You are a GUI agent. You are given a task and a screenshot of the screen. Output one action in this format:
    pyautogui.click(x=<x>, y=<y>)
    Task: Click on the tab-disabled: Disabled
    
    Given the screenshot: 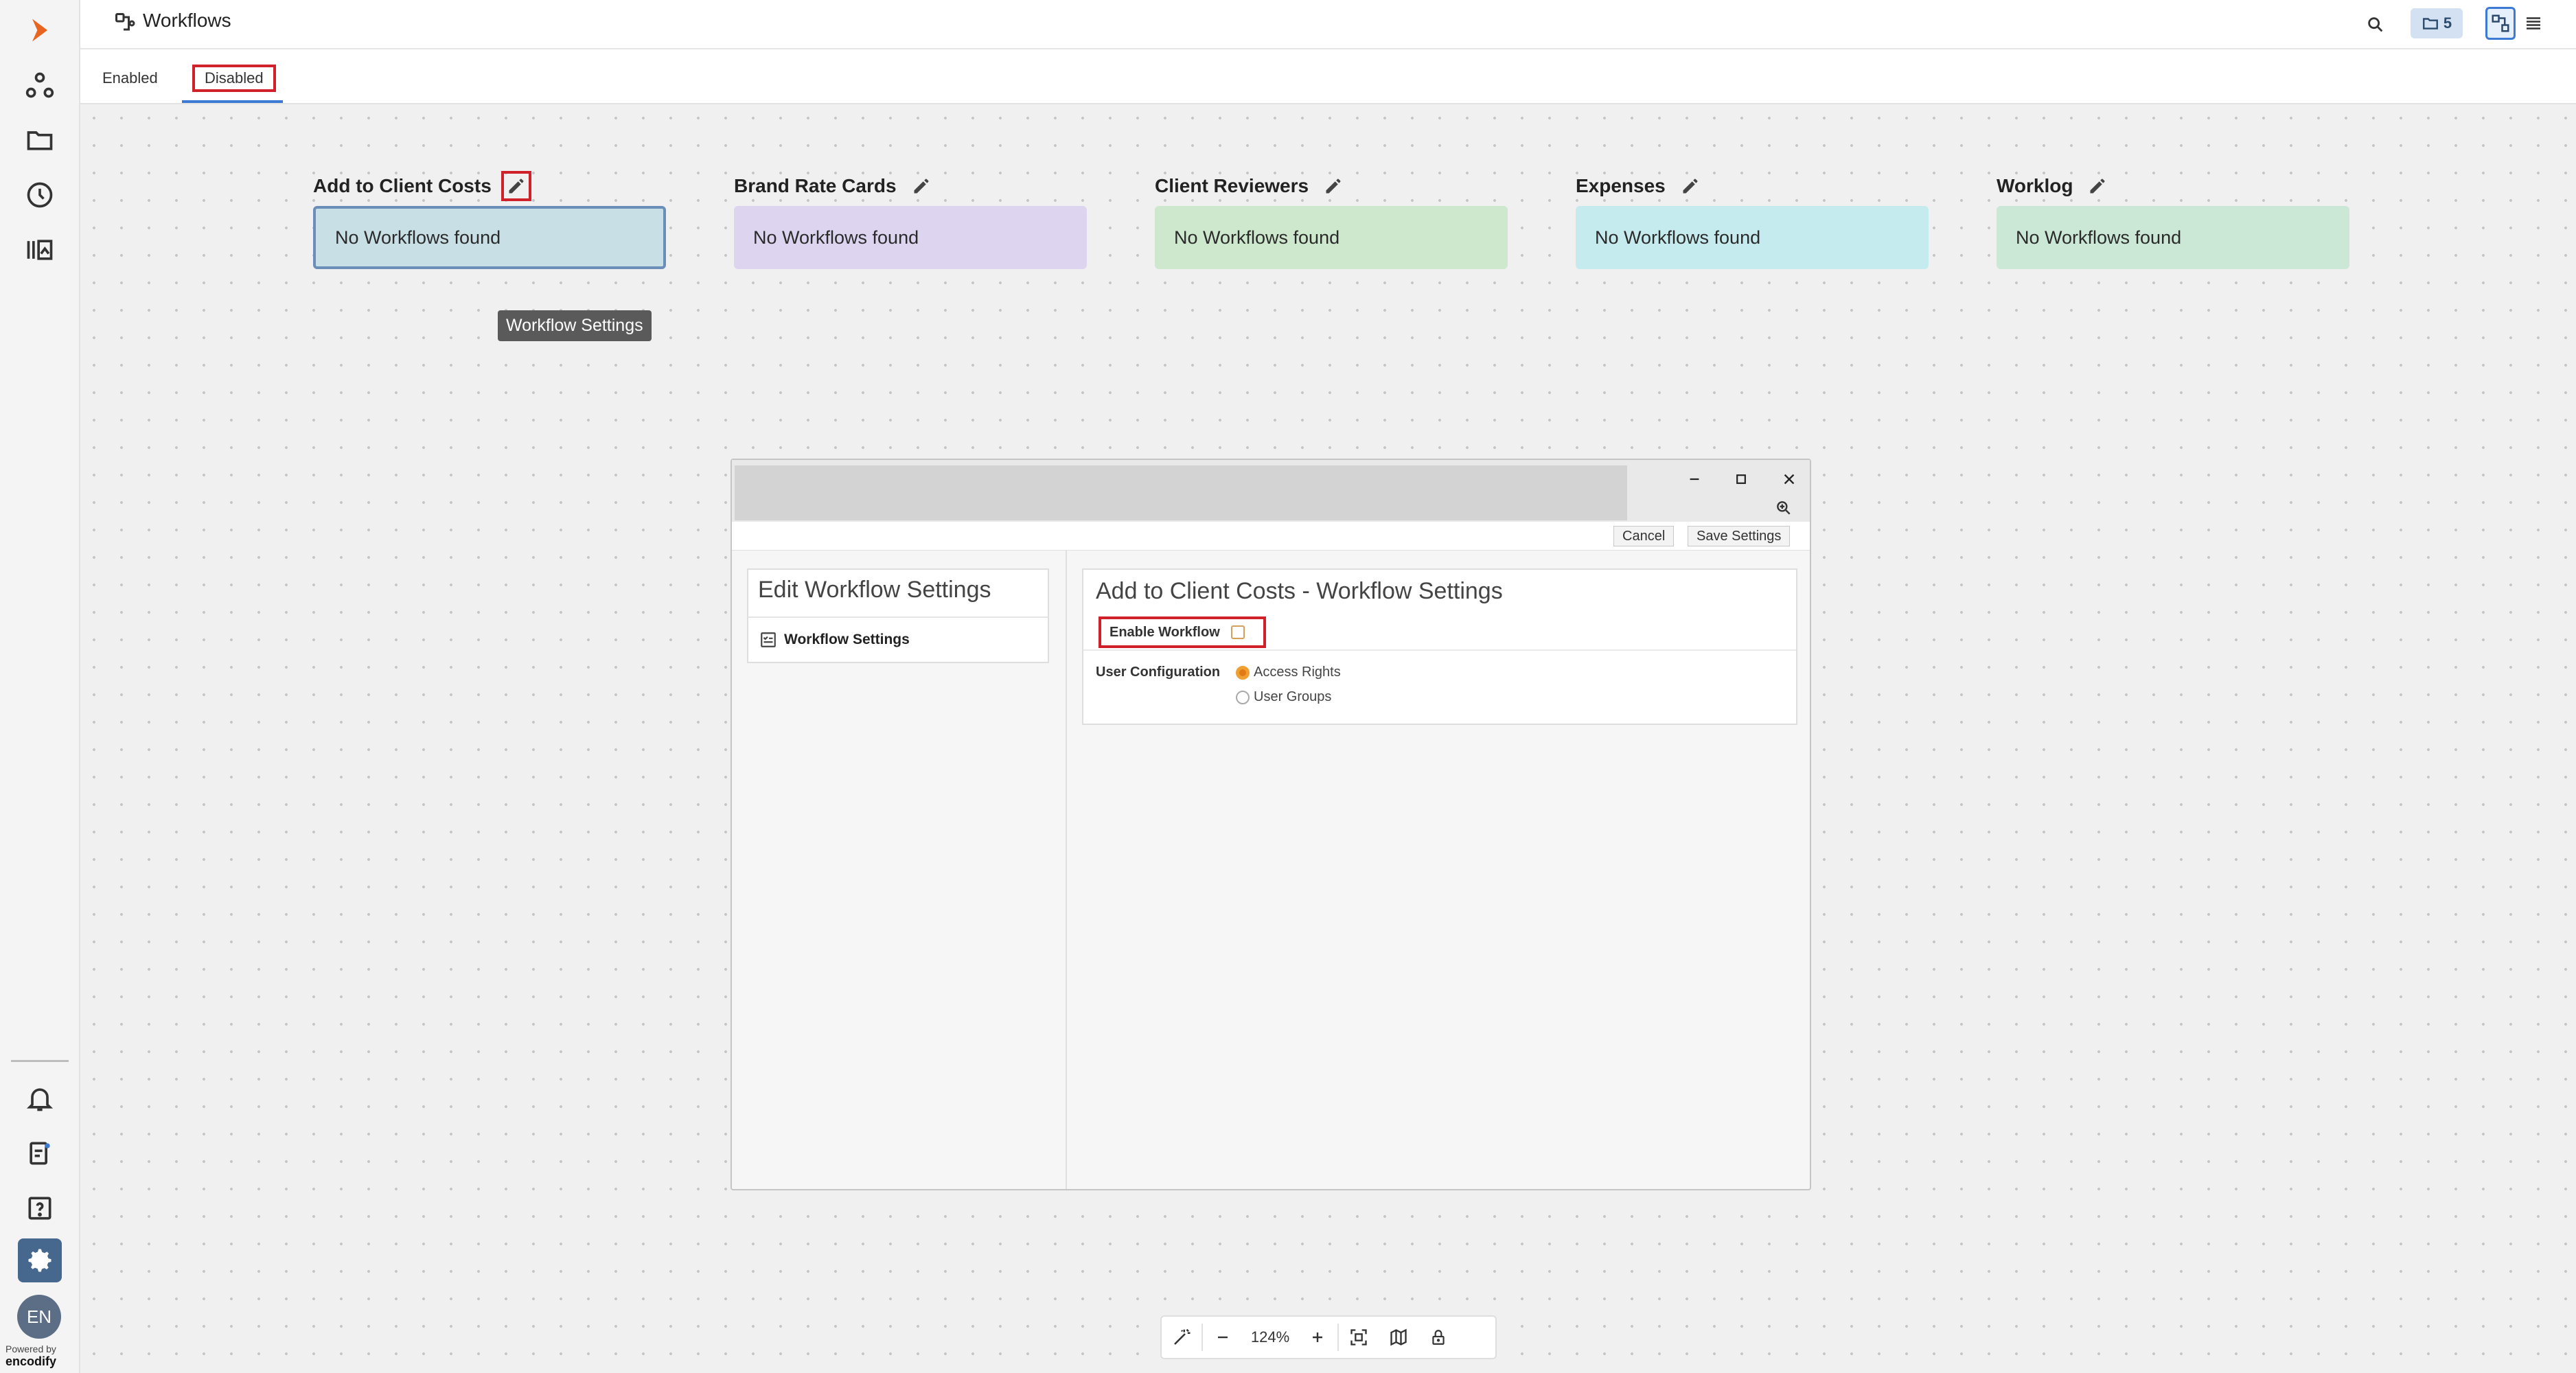 What is the action you would take?
    pyautogui.click(x=234, y=78)
    